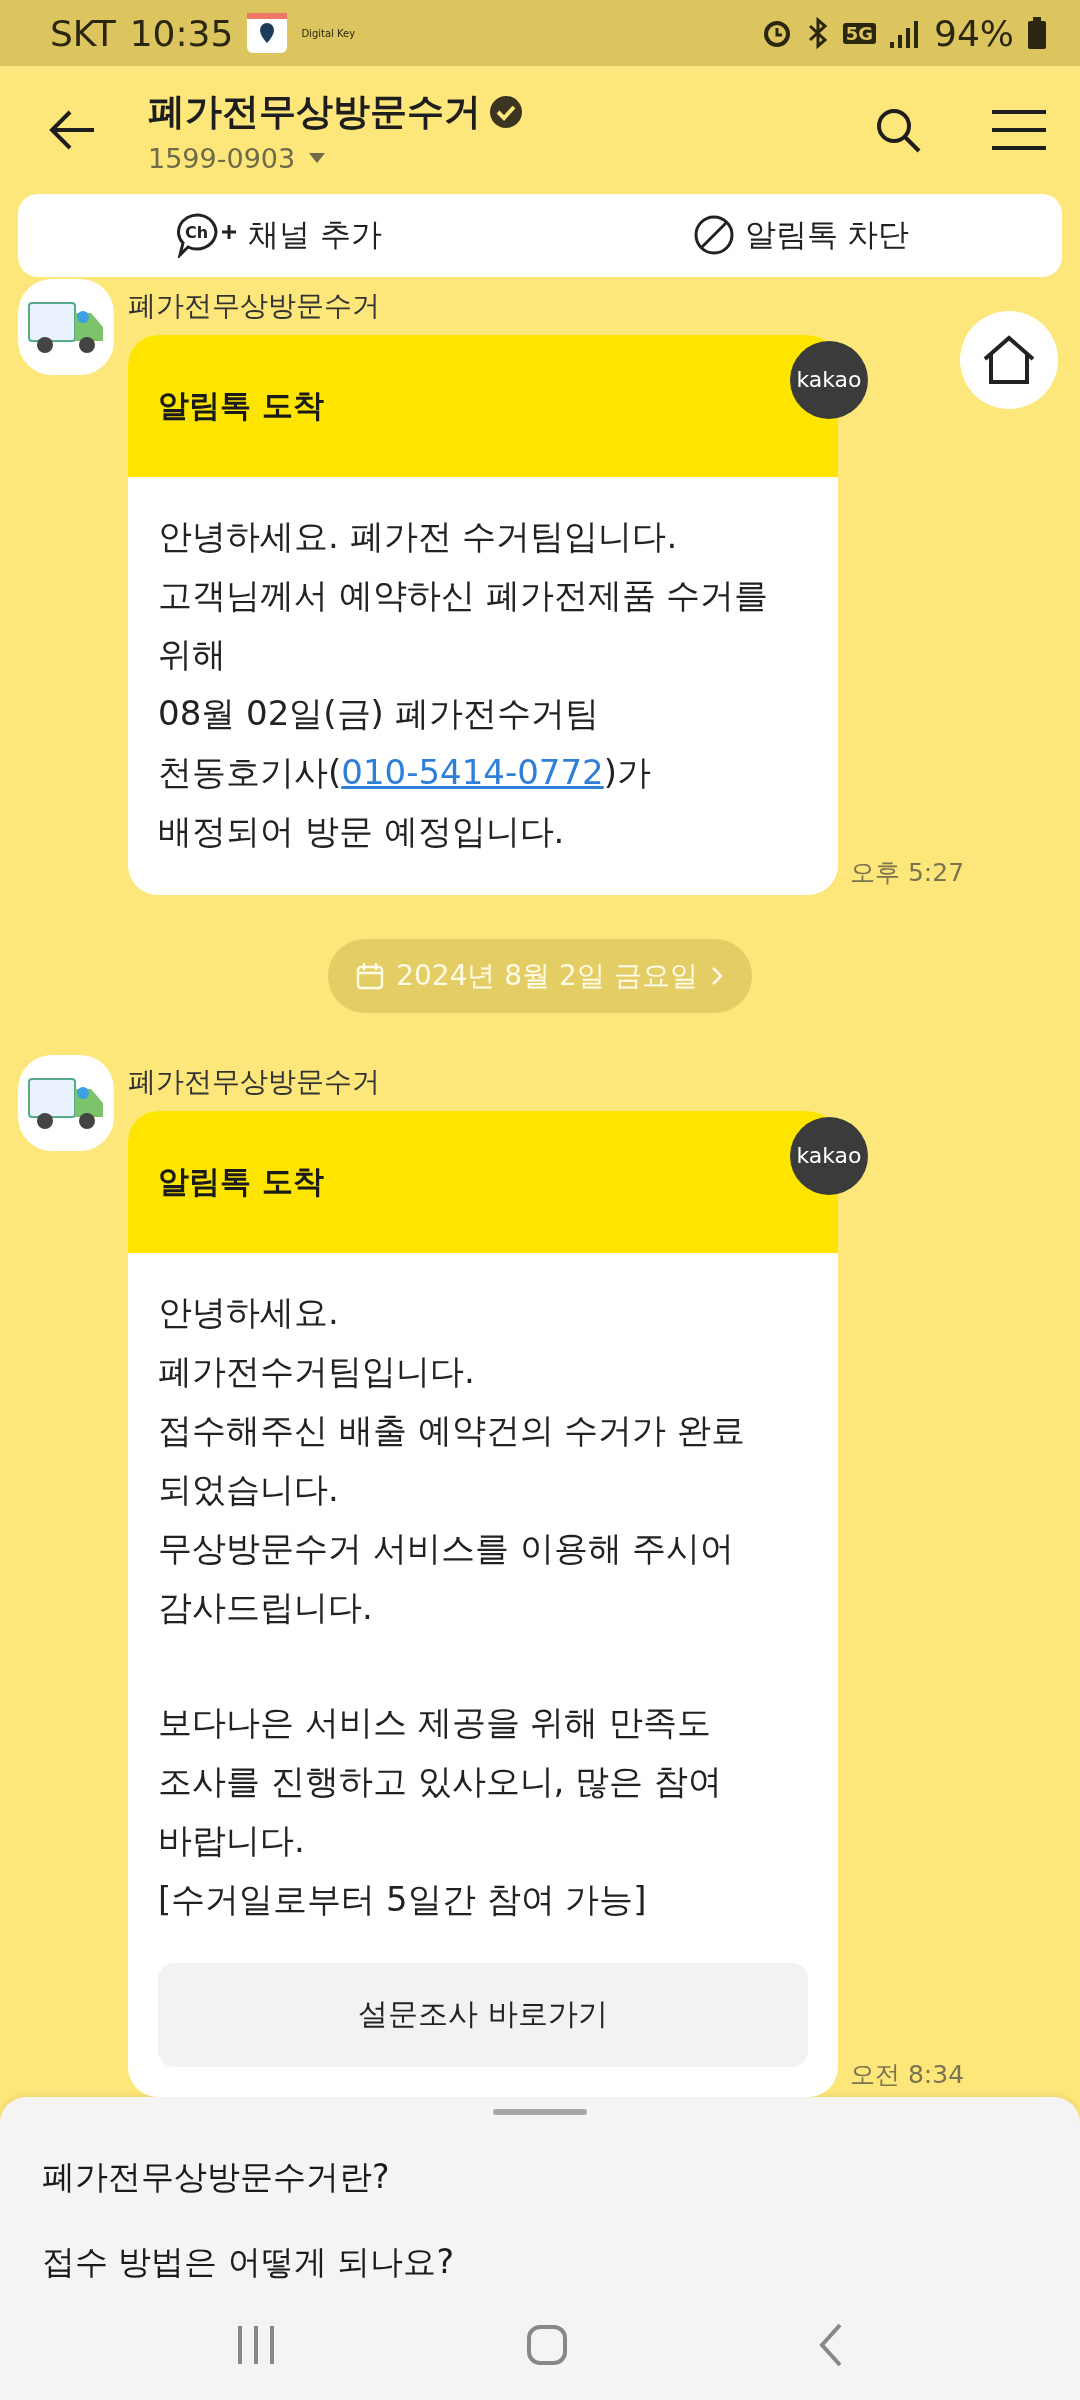 Image resolution: width=1080 pixels, height=2400 pixels. I want to click on survey-button: 설문조사 바로가기, so click(483, 2014).